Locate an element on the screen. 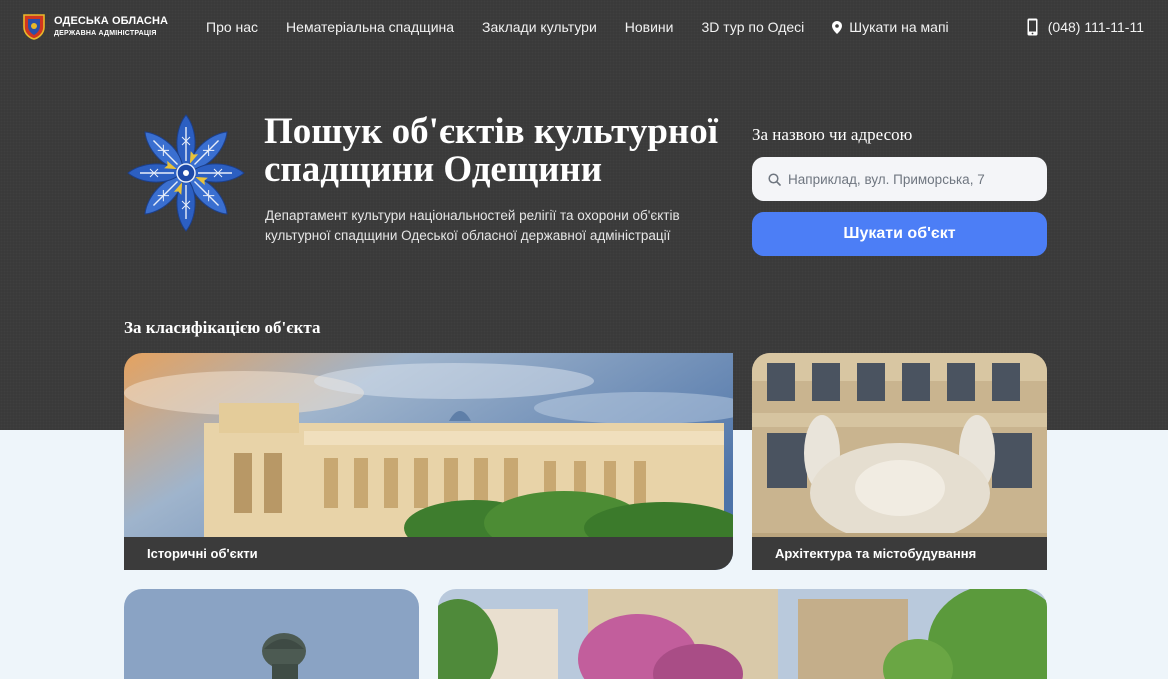  brand-title: ОДЕСЬКА ОБЛАСНА is located at coordinates (111, 21).